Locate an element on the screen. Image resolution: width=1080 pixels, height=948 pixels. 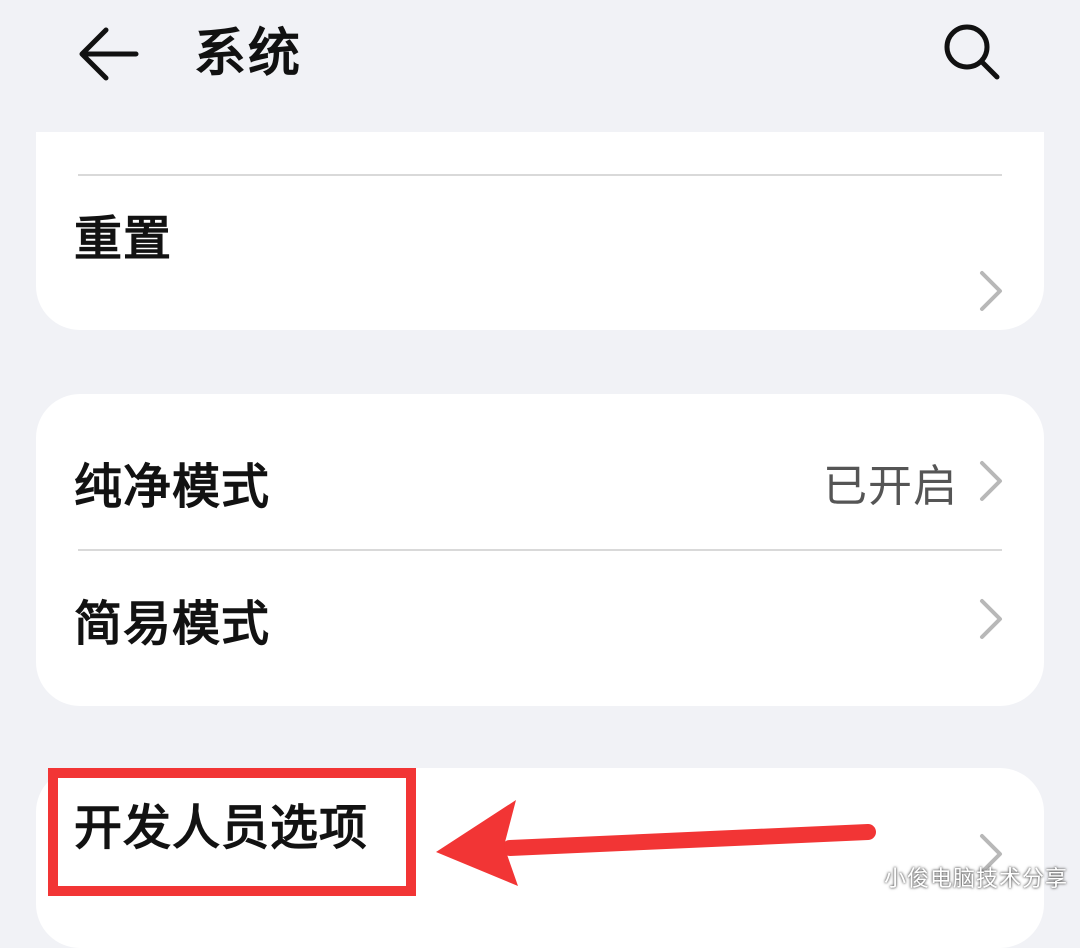
search-icon is located at coordinates (972, 52).